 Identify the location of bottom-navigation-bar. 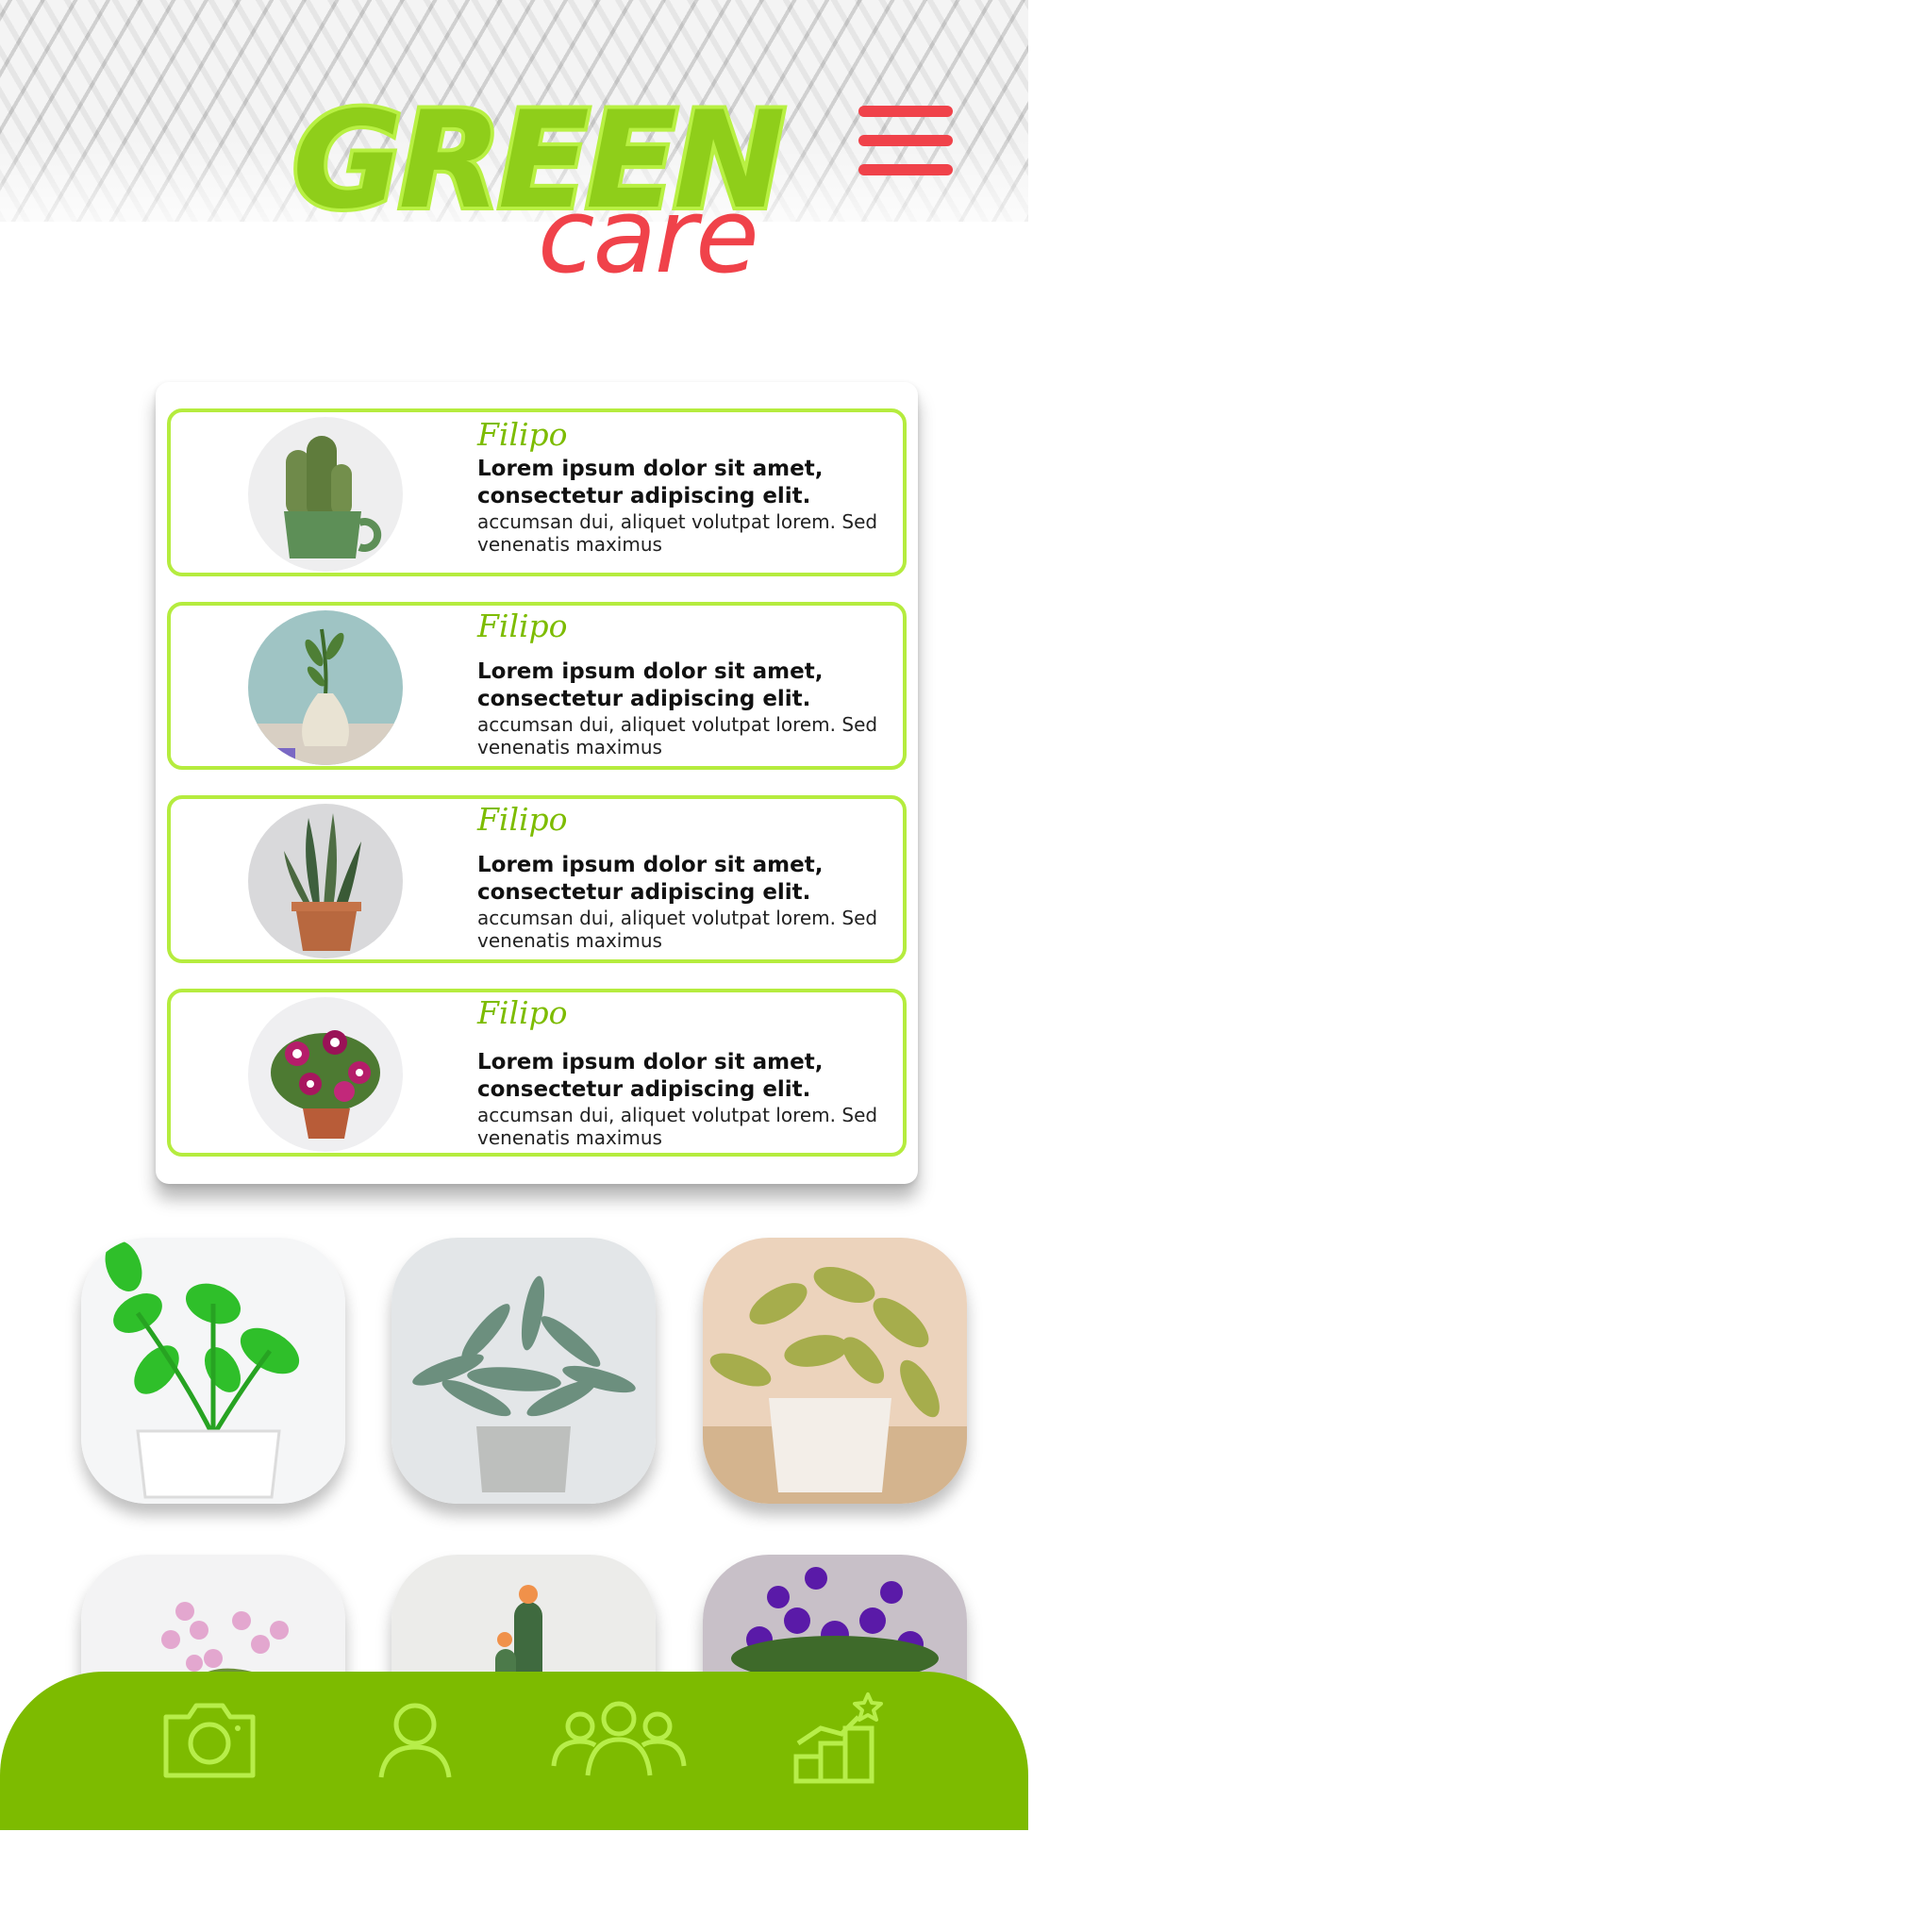
(514, 1751).